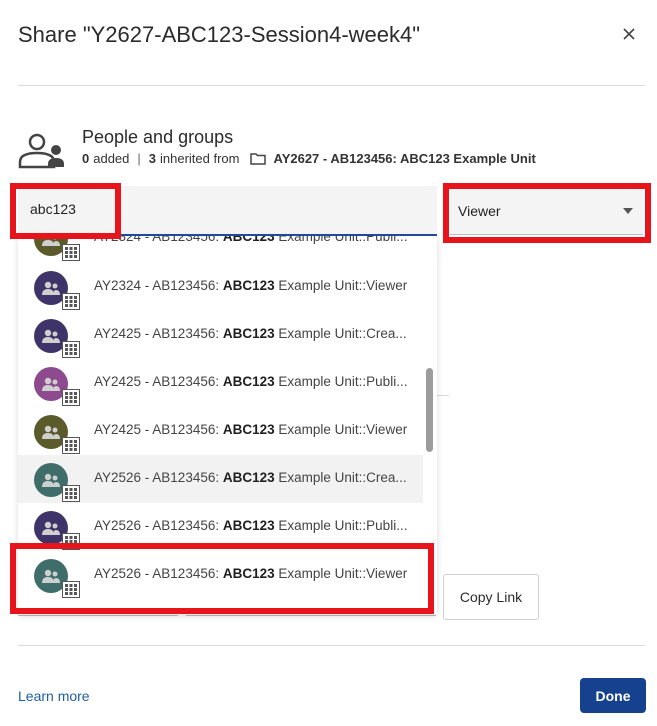  I want to click on added-count: 0, so click(86, 158).